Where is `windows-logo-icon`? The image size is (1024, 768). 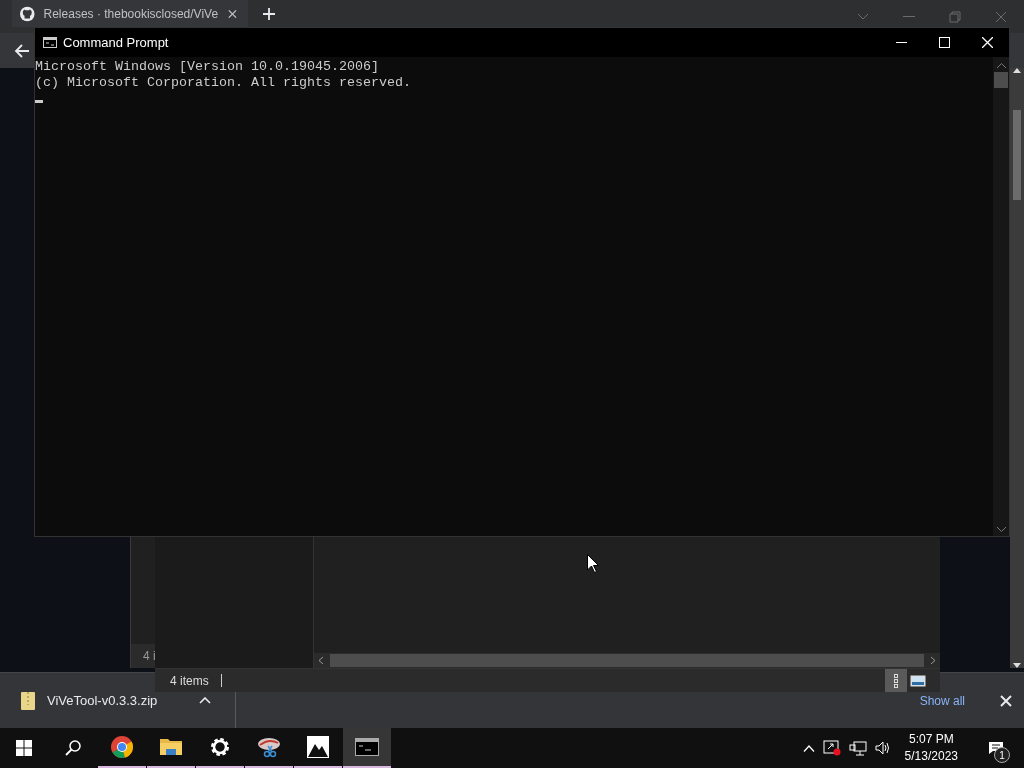
windows-logo-icon is located at coordinates (24, 748).